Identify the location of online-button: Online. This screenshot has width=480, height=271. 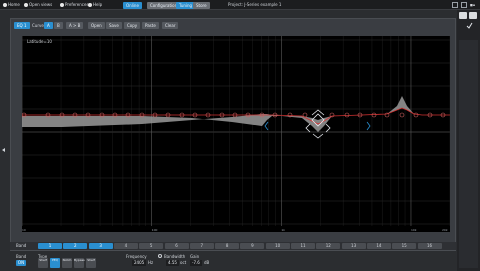
(132, 5).